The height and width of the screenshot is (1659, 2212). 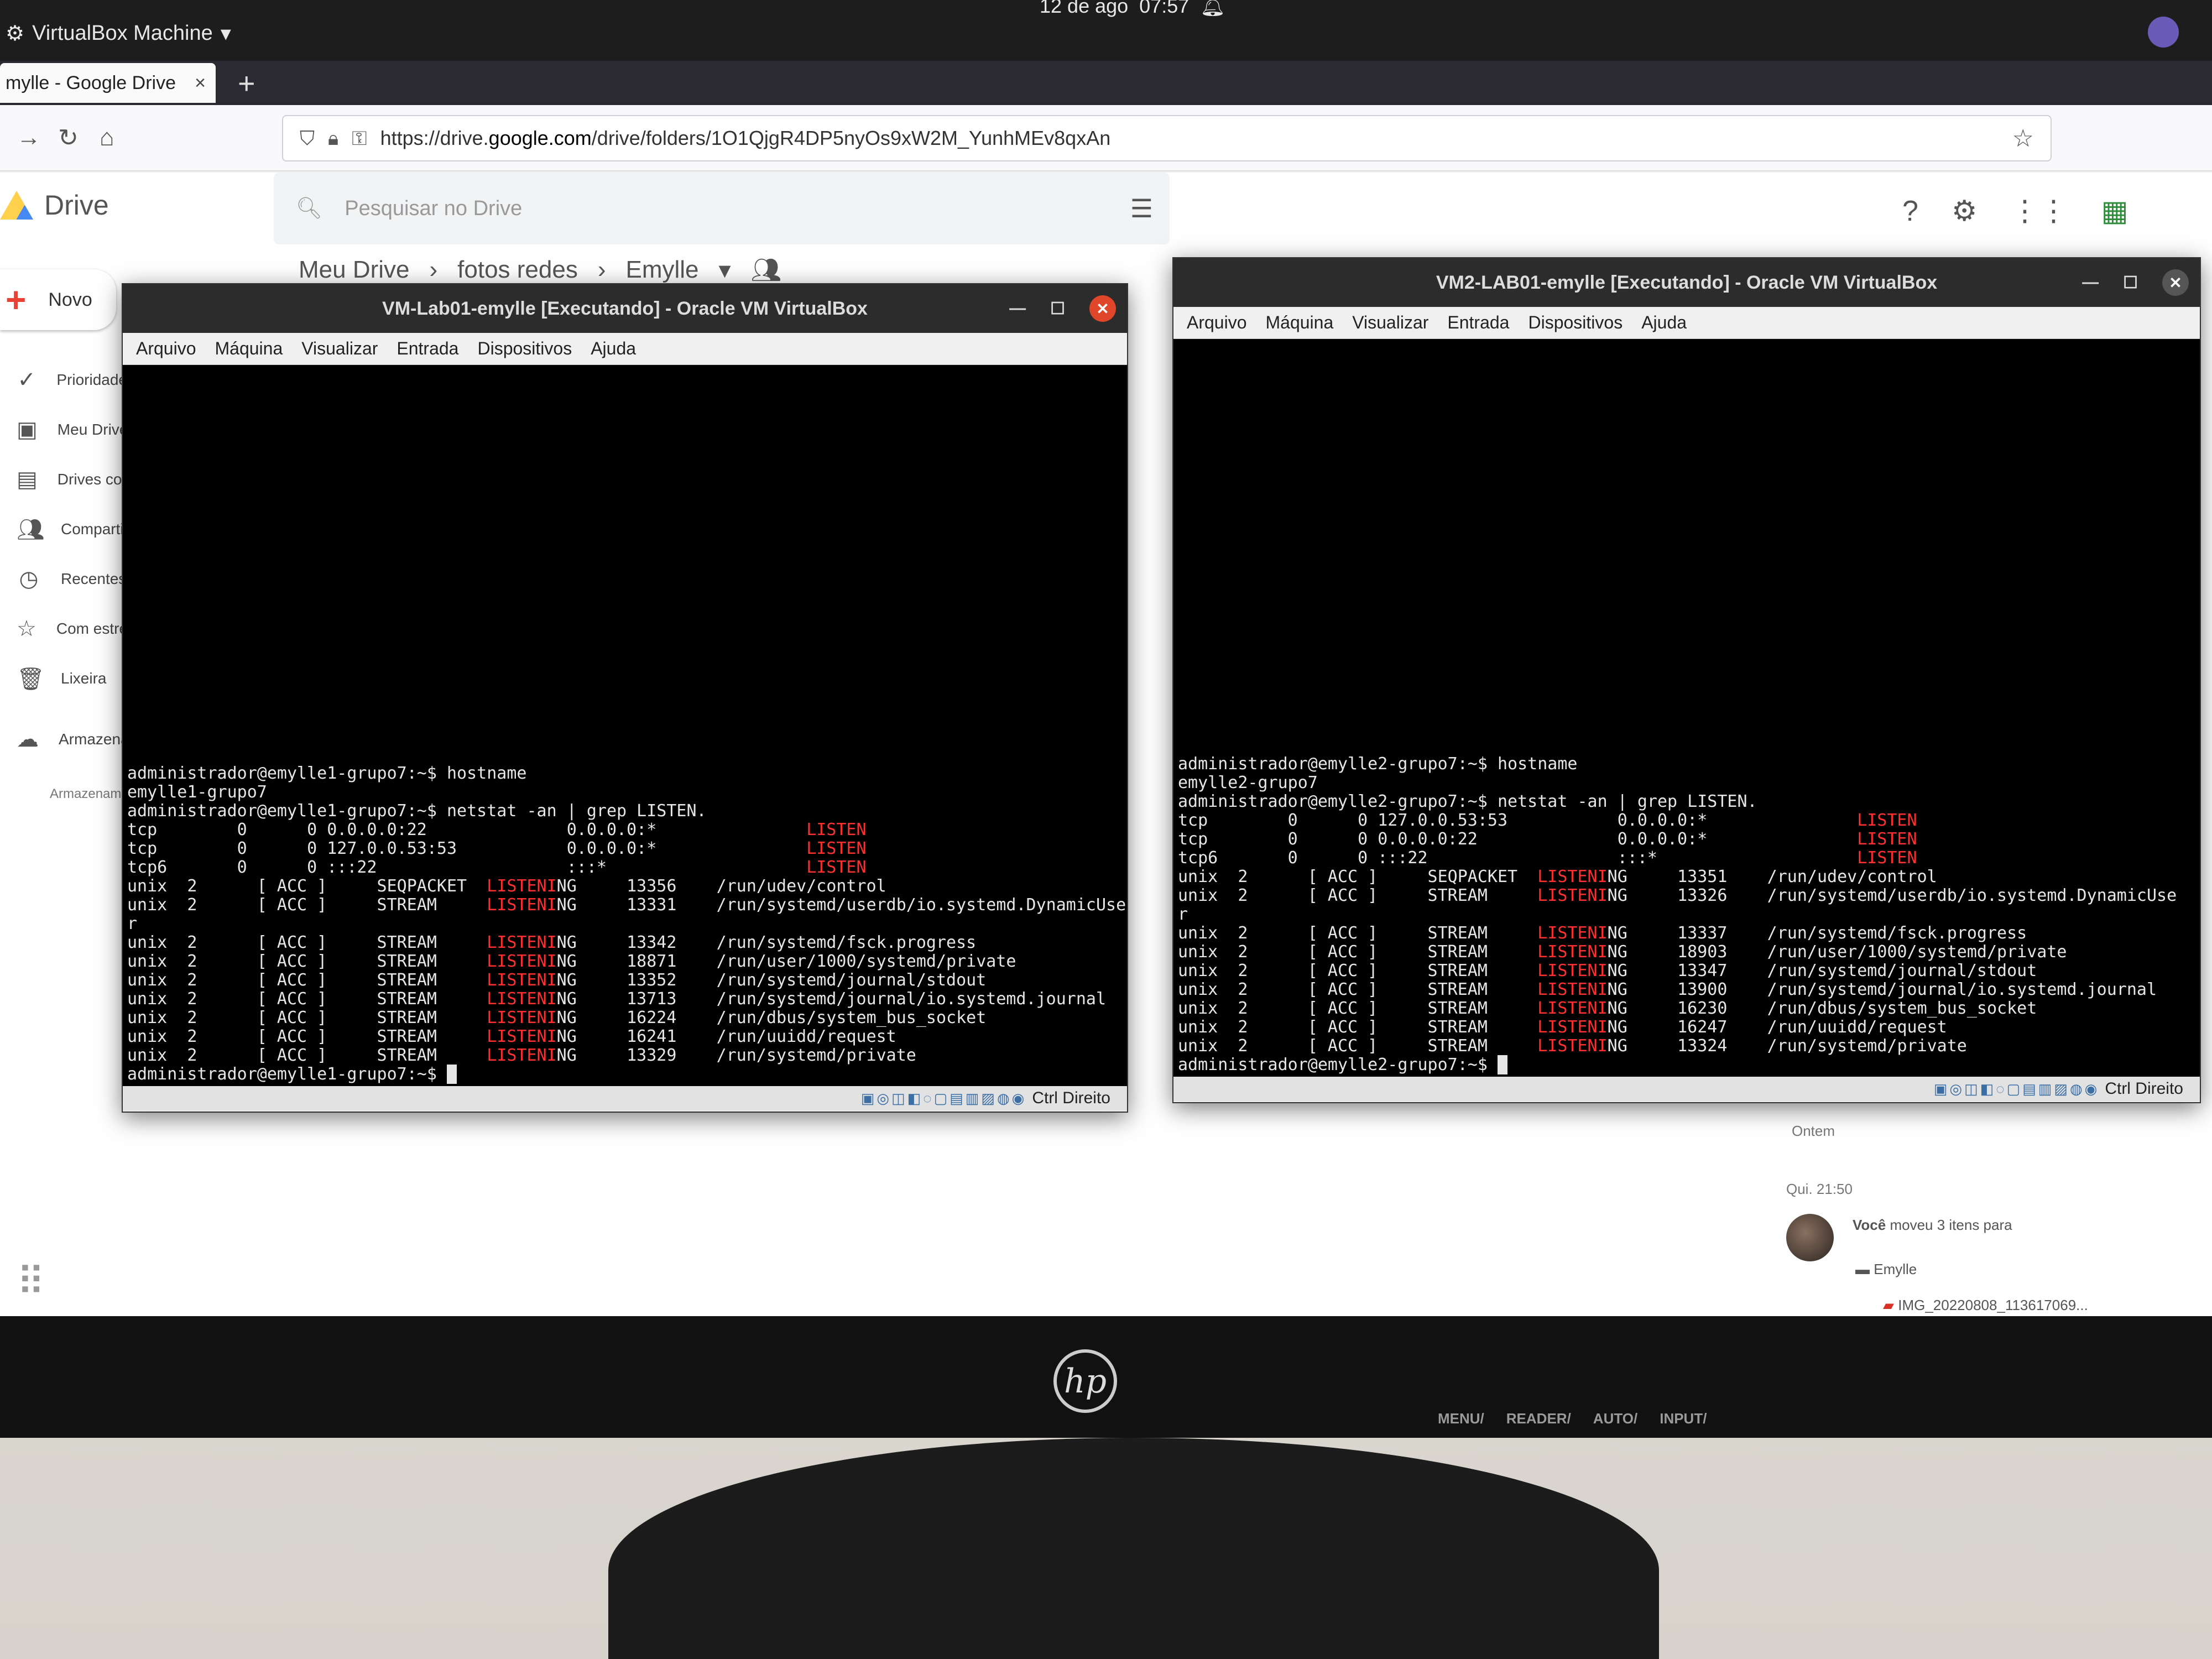 What do you see at coordinates (29, 138) in the screenshot?
I see `forward-icon: →` at bounding box center [29, 138].